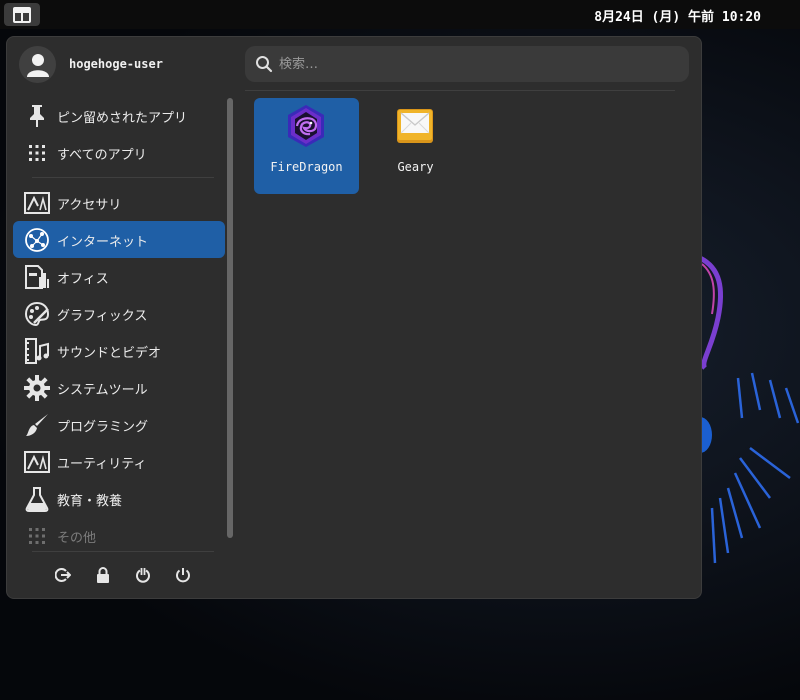  Describe the element at coordinates (400, 14) in the screenshot. I see `top-panel: 8月24日 (月) 午前 10:20` at that location.